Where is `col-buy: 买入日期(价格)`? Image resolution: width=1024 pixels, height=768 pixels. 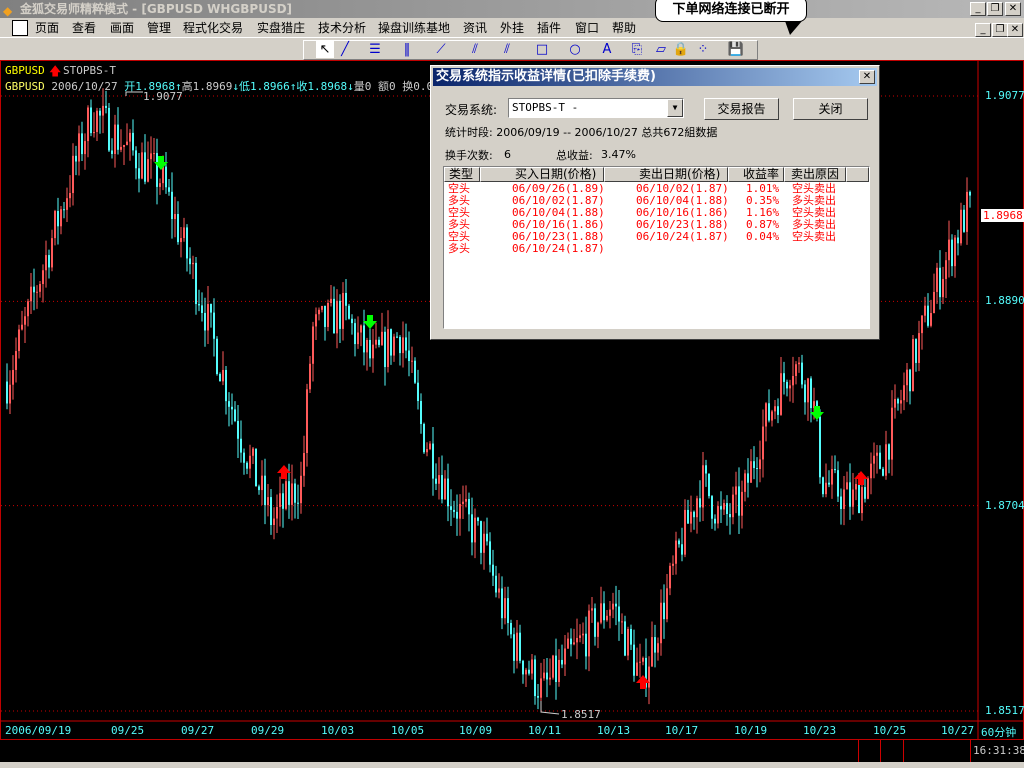
col-buy: 买入日期(价格) is located at coordinates (542, 174).